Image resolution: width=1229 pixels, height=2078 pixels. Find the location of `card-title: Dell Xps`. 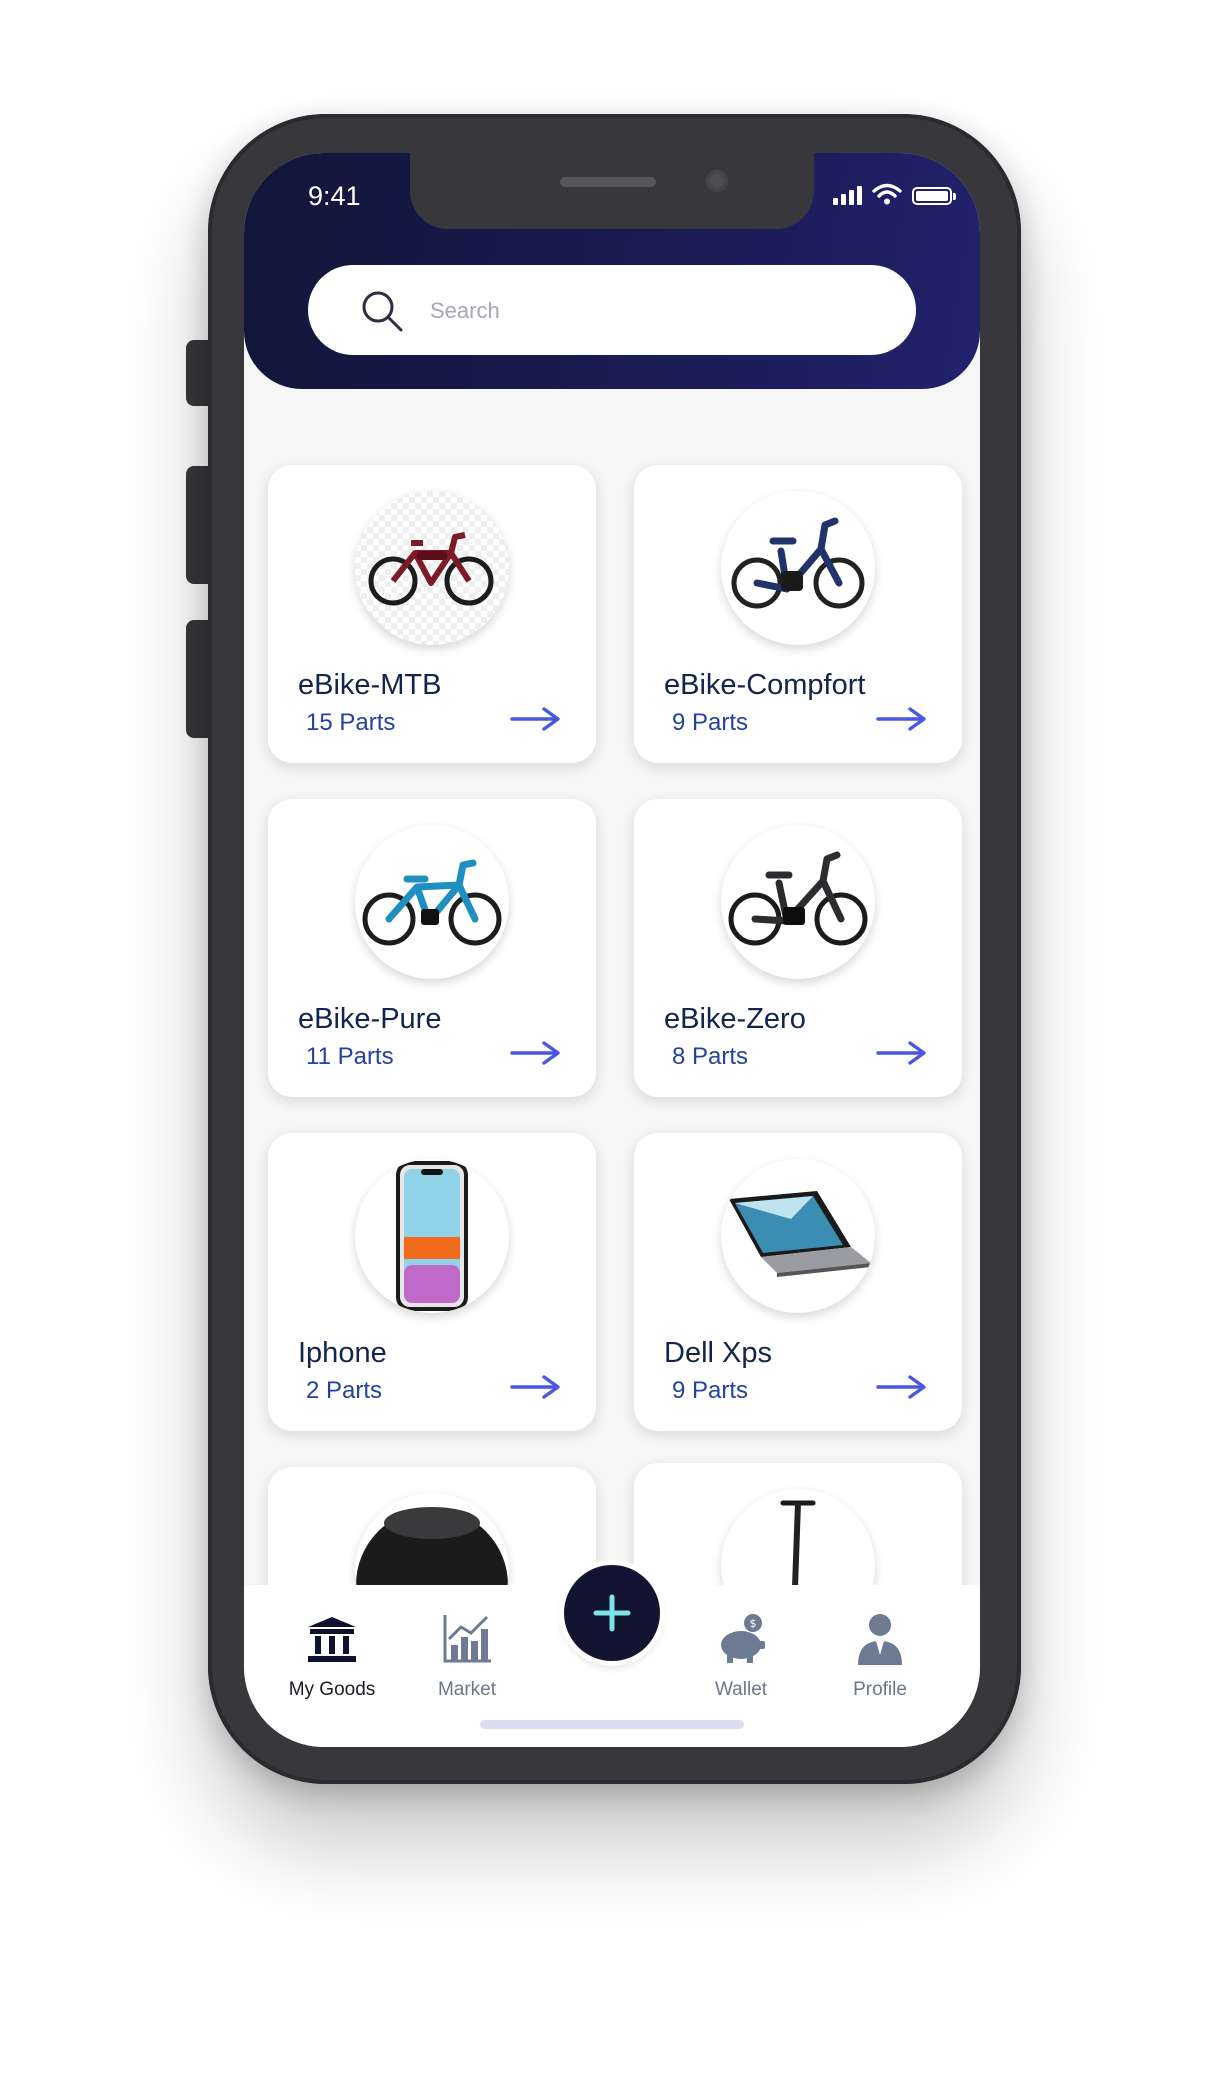

card-title: Dell Xps is located at coordinates (718, 1353).